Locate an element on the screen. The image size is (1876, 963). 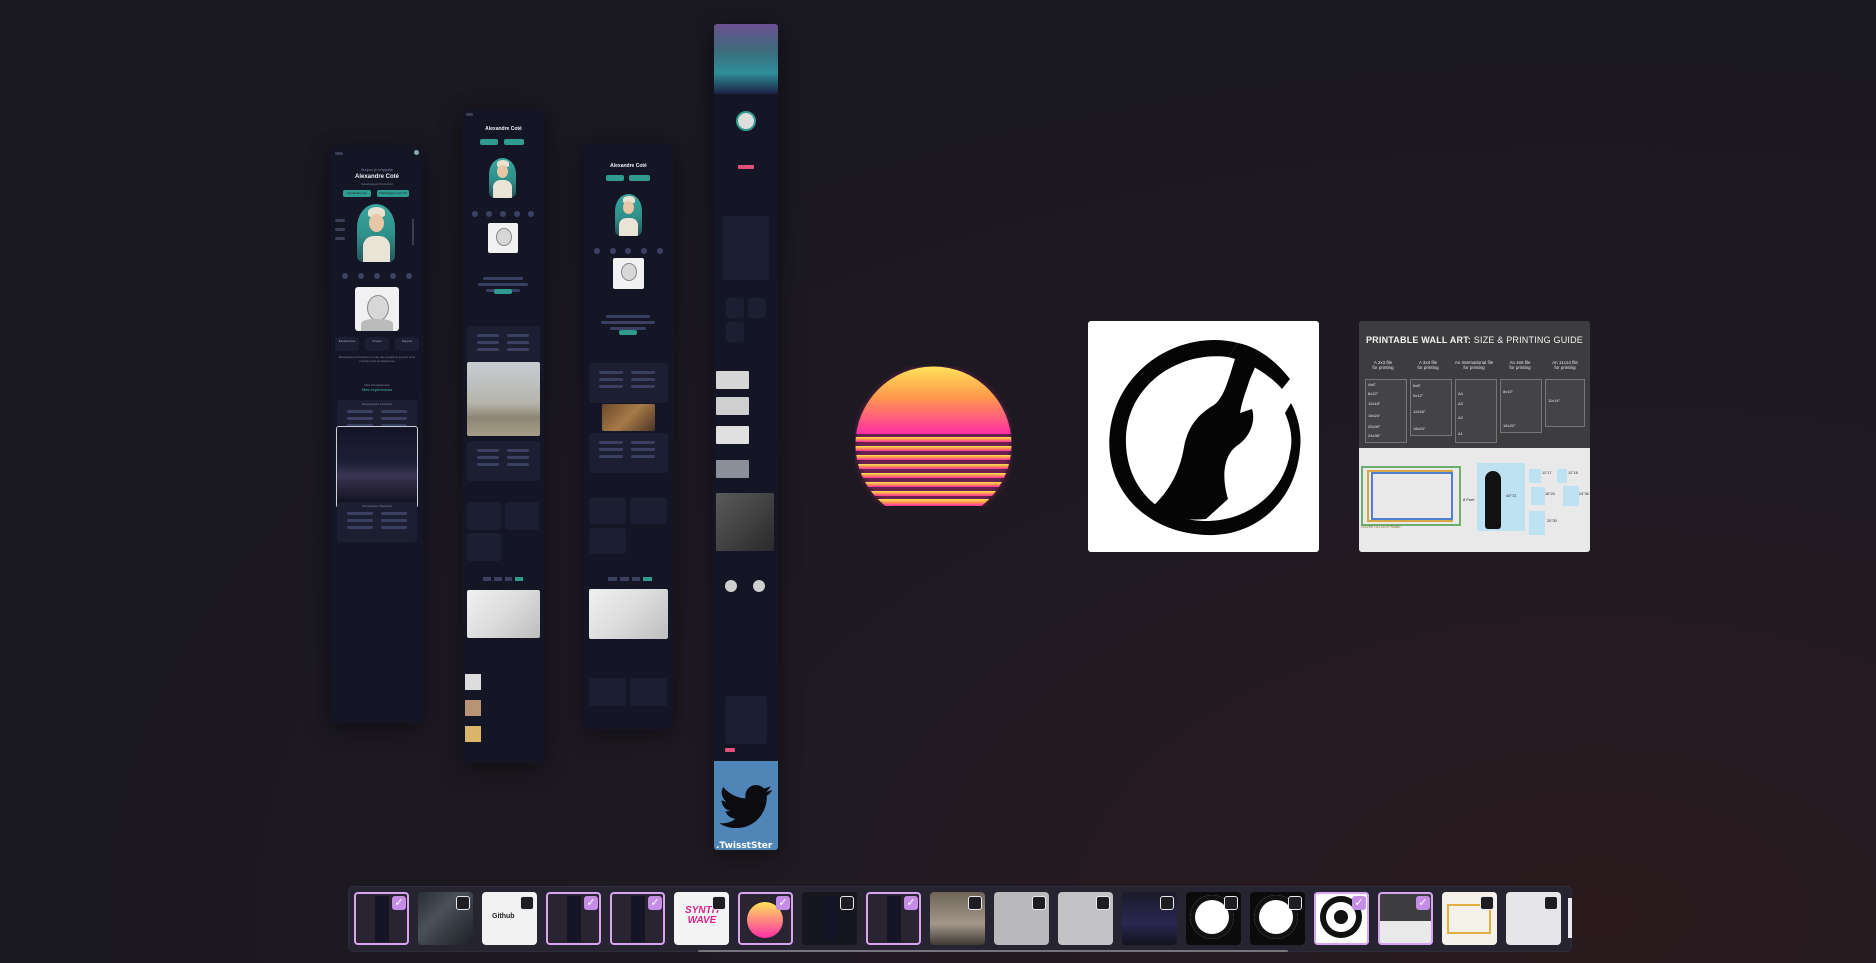
size-label: A4 is located at coordinates (1460, 393).